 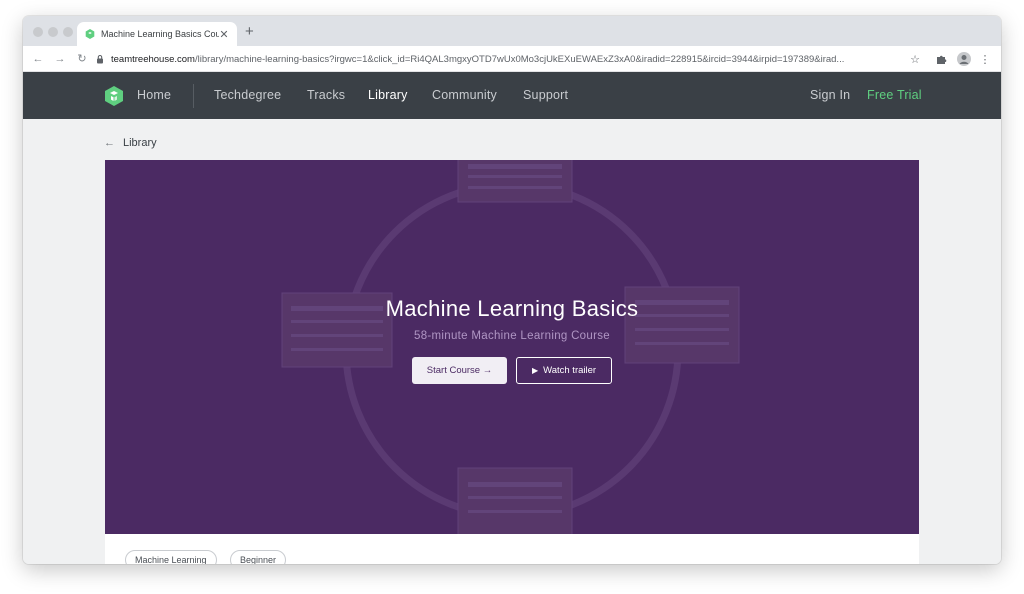 I want to click on level-tag: Beginner, so click(x=258, y=557).